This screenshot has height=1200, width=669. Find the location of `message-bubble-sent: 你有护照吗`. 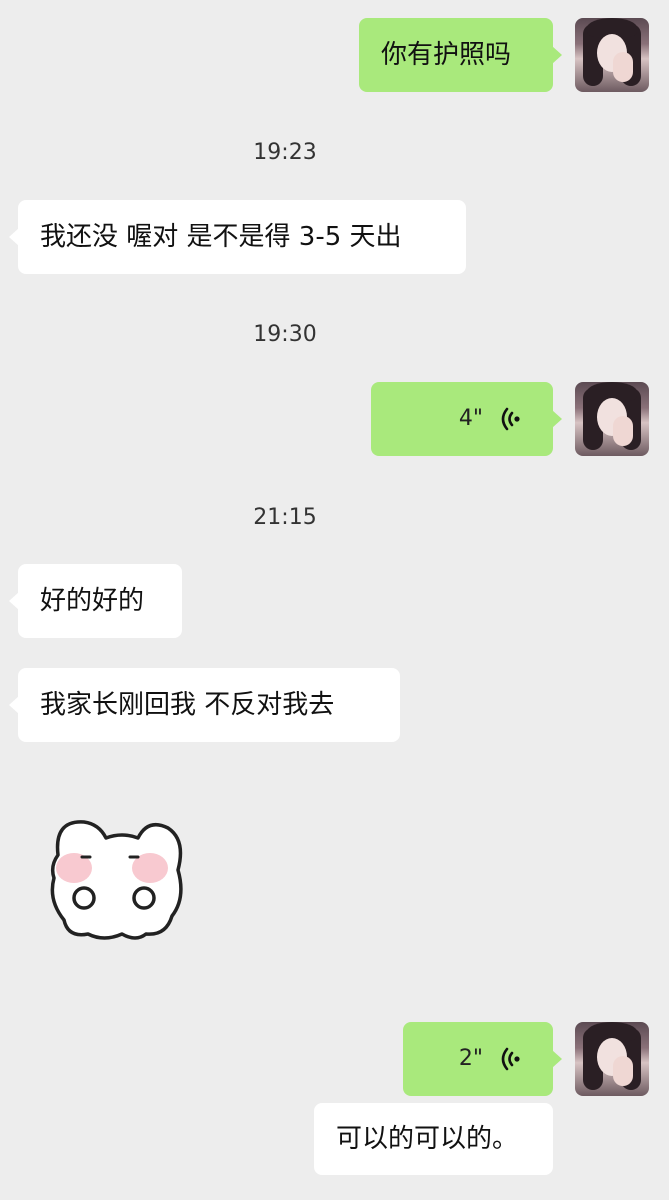

message-bubble-sent: 你有护照吗 is located at coordinates (460, 55).